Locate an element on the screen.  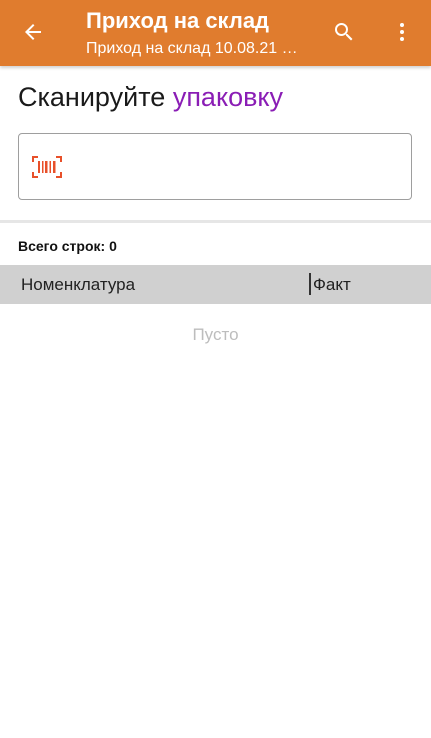
column-separator is located at coordinates (310, 284).